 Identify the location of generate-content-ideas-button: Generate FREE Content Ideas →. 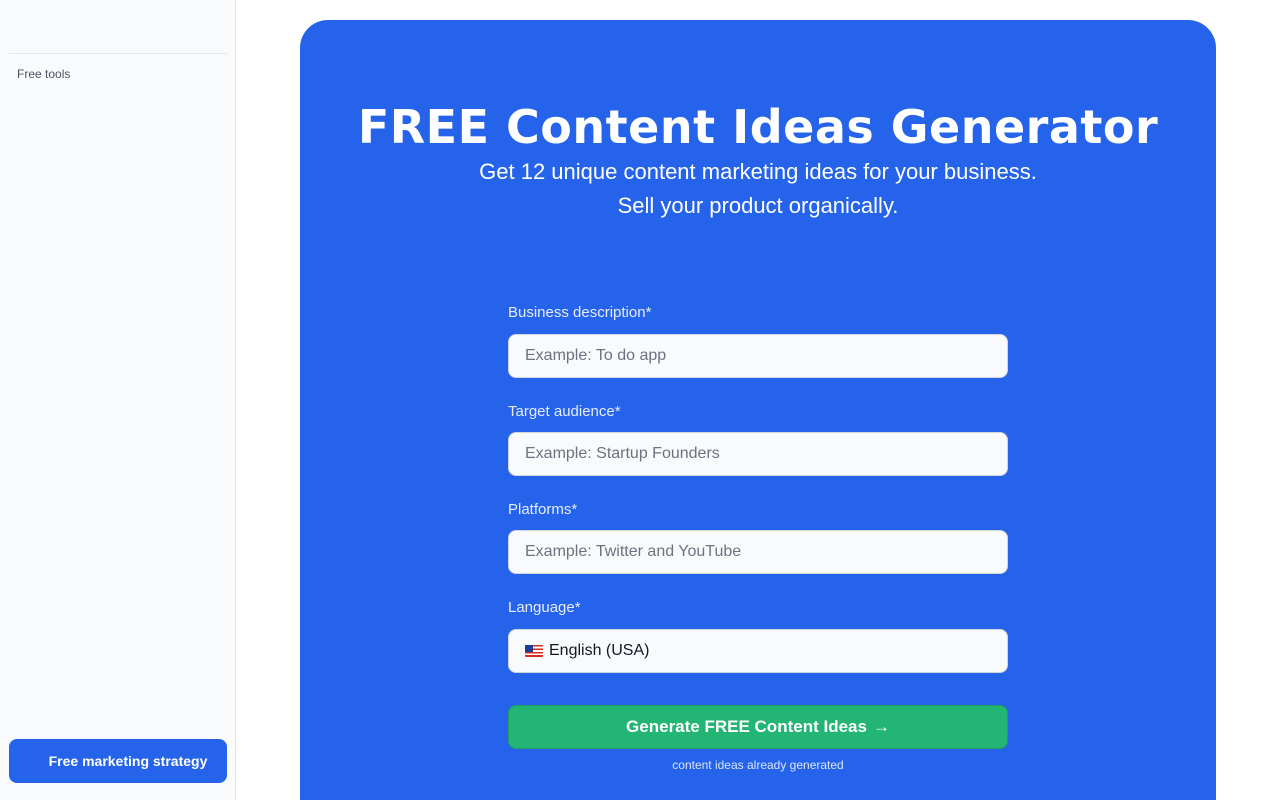
(758, 727).